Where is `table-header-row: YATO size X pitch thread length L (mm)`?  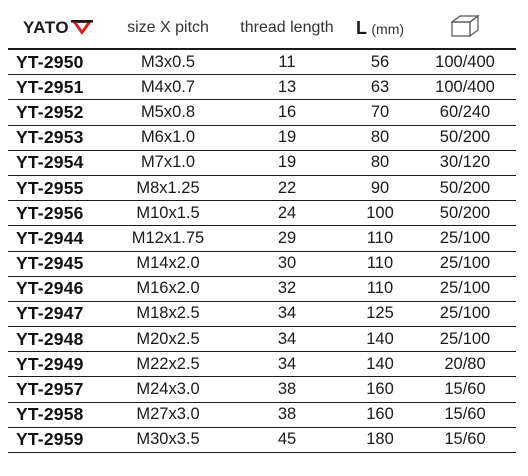
table-header-row: YATO size X pitch thread length L (mm) is located at coordinates (262, 28).